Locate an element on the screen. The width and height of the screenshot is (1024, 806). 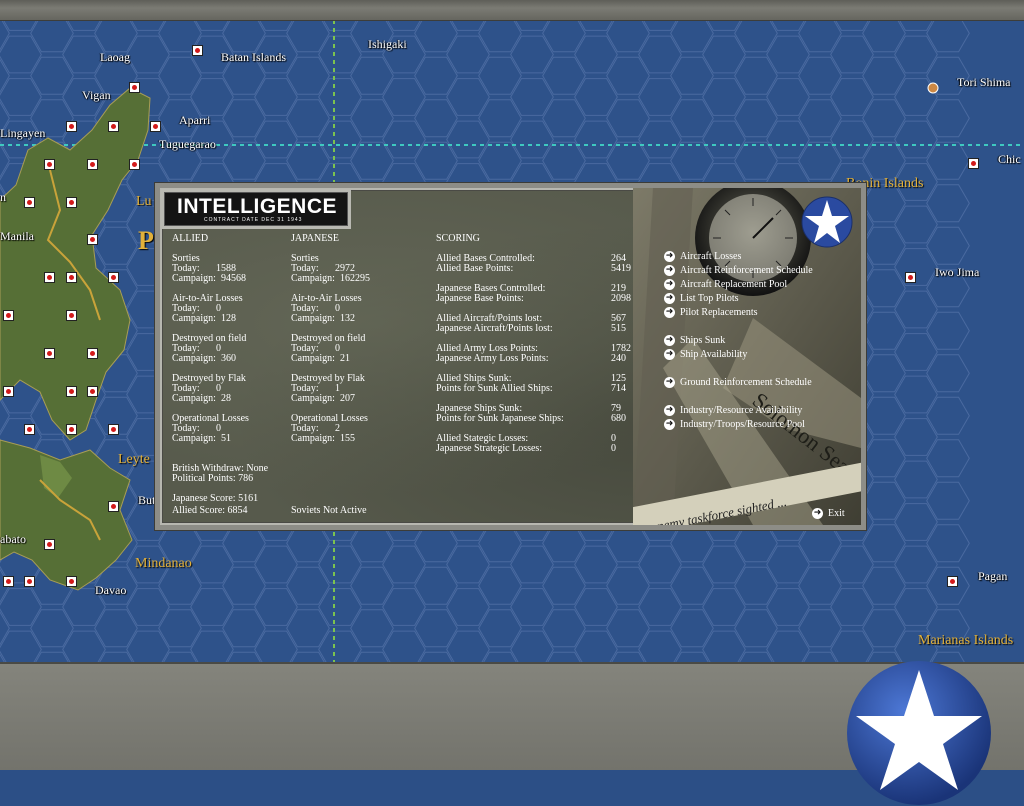
town-label-pagan: Pagan is located at coordinates (993, 576).